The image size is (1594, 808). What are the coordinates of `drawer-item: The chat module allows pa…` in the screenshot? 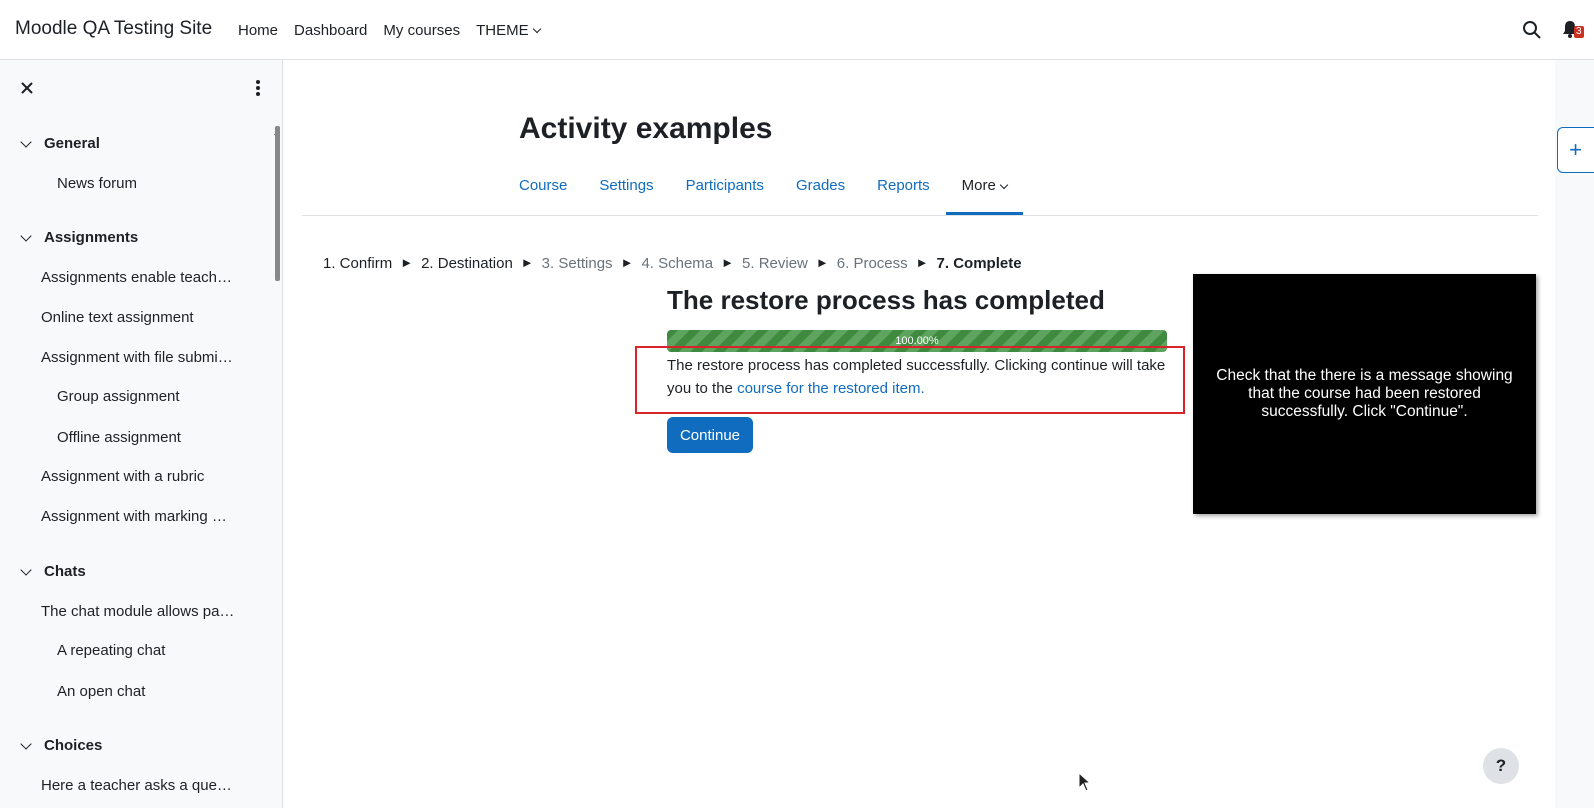 It's located at (137, 611).